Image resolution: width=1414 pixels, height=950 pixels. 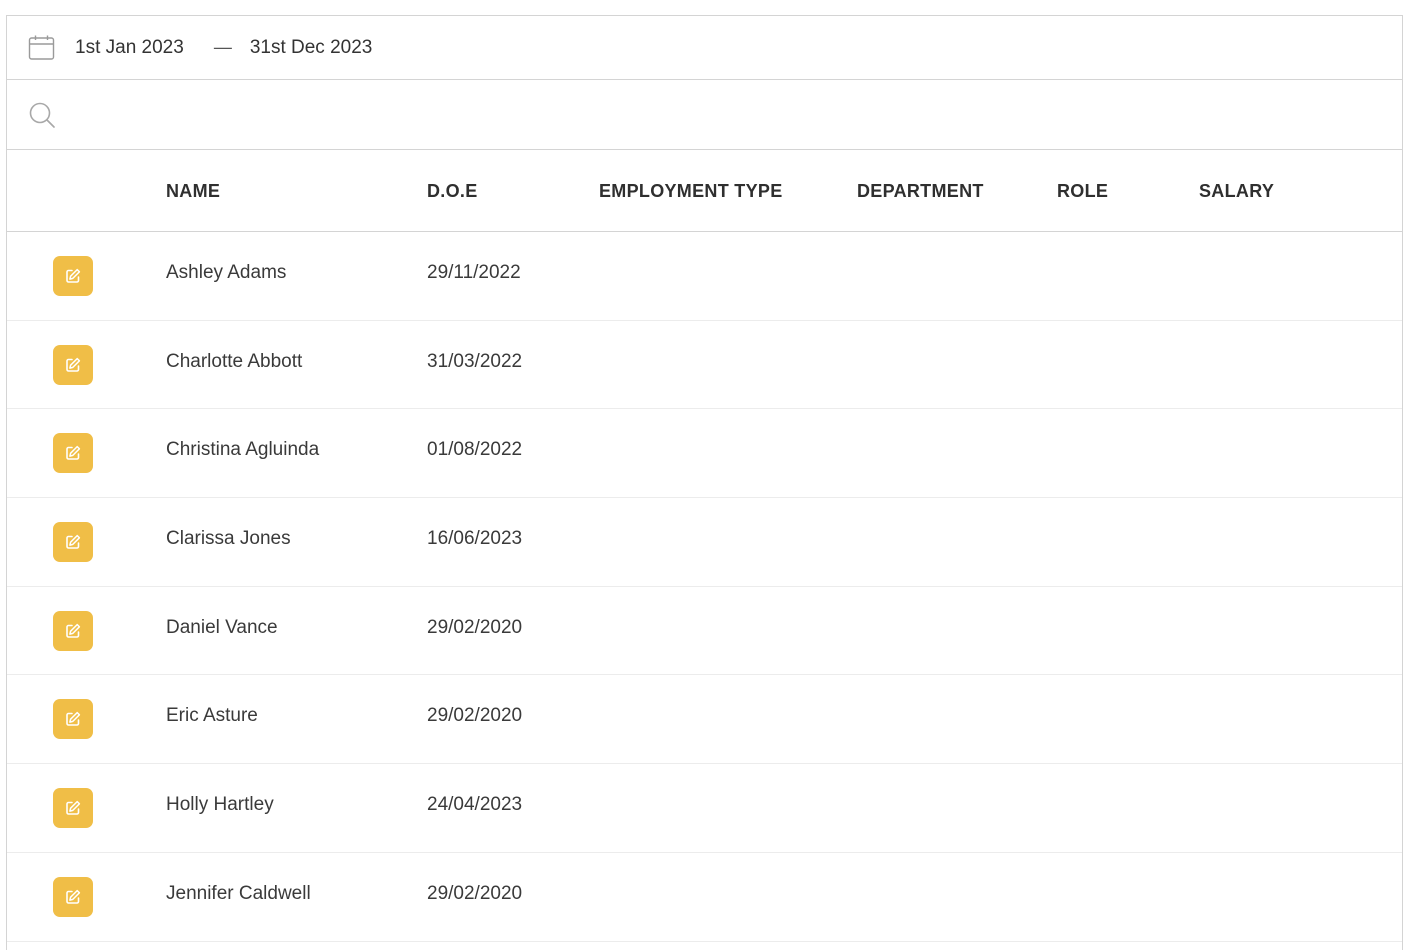 I want to click on column-header-role: ROLE, so click(x=1082, y=191).